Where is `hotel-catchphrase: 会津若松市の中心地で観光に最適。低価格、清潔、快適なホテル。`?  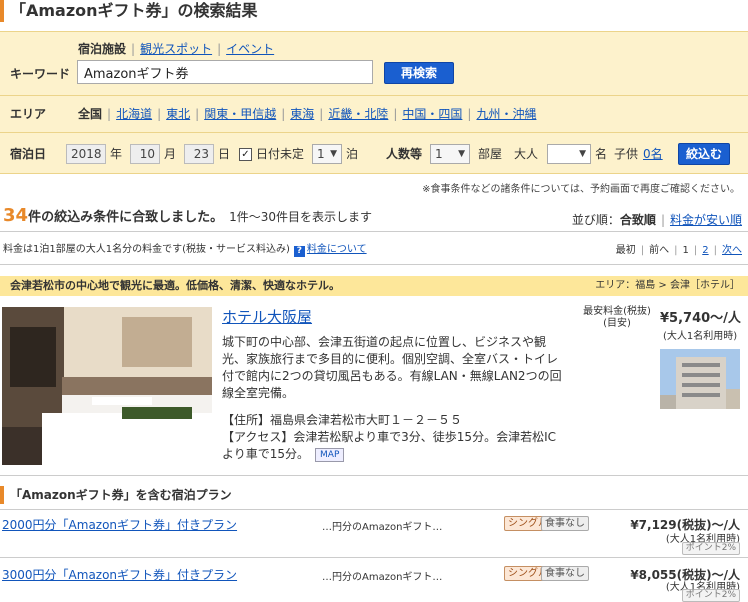
hotel-catchphrase: 会津若松市の中心地で観光に最適。低価格、清潔、快適なホテル。 is located at coordinates (175, 285).